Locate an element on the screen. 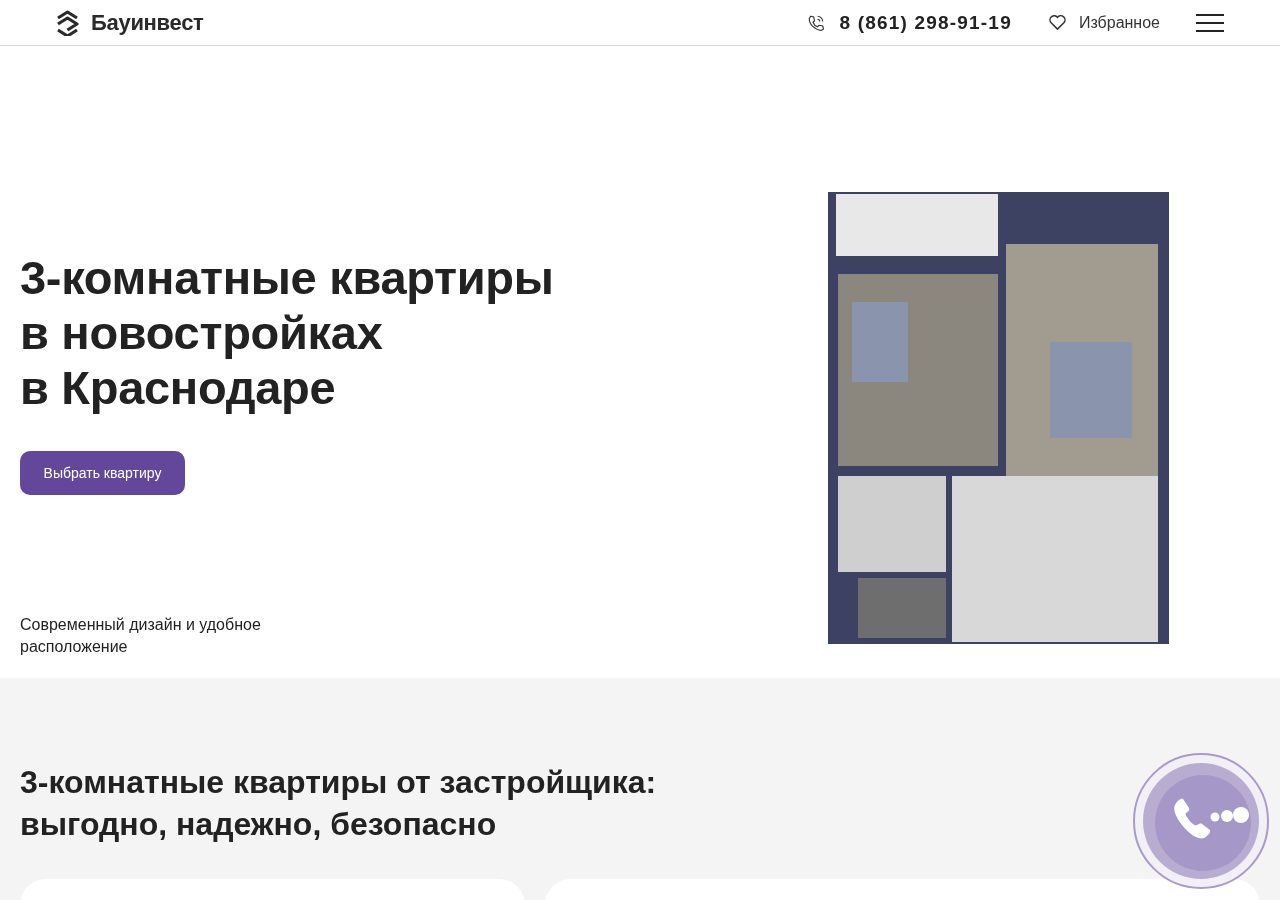  callback-button is located at coordinates (1201, 822).